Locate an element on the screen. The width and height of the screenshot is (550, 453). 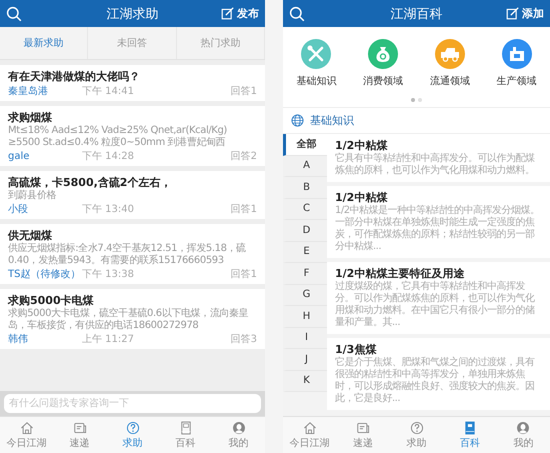
post-title: 求购烟煤 is located at coordinates (30, 117).